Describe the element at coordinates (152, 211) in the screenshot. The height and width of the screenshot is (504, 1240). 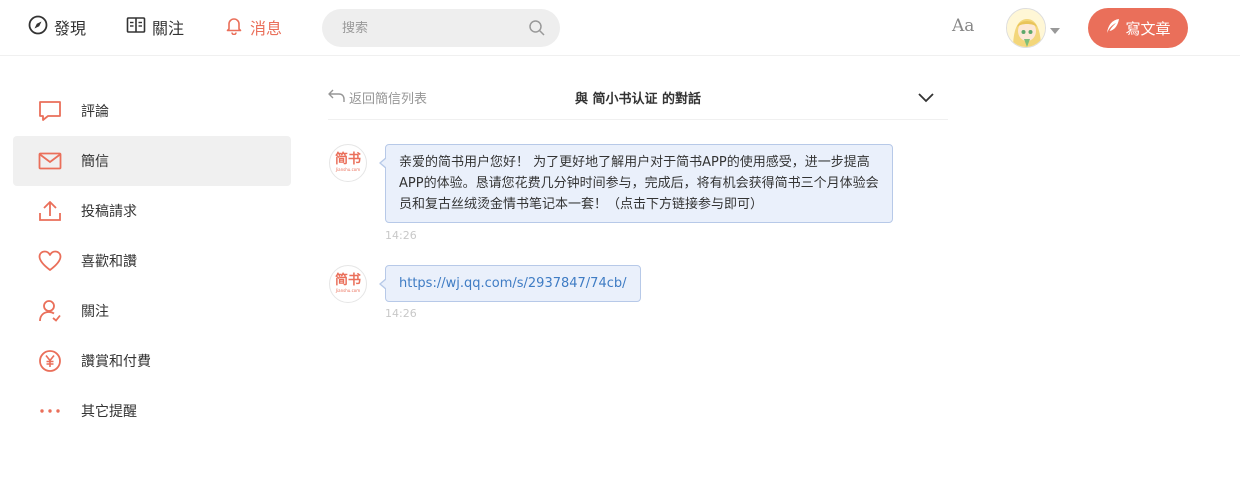
I see `sidebar-item-submissions: 投稿請求` at that location.